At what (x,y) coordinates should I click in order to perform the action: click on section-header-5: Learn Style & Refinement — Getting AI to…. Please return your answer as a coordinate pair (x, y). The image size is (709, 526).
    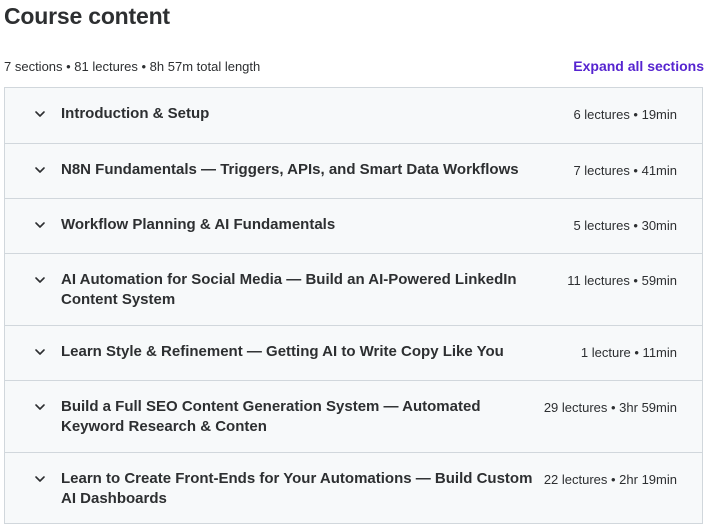
    Looking at the image, I should click on (353, 353).